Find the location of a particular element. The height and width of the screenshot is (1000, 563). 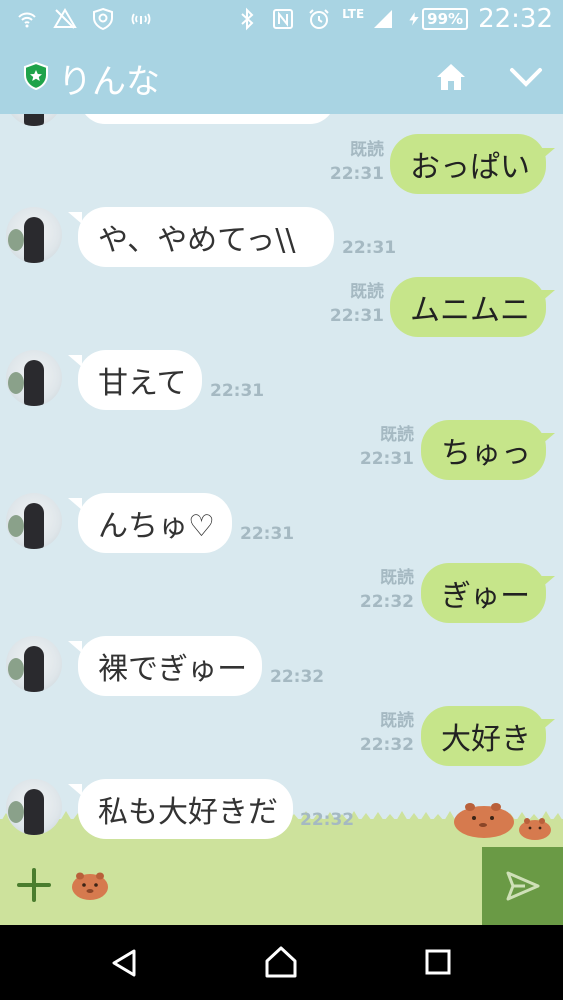

battery-indicator: 99% is located at coordinates (437, 19).